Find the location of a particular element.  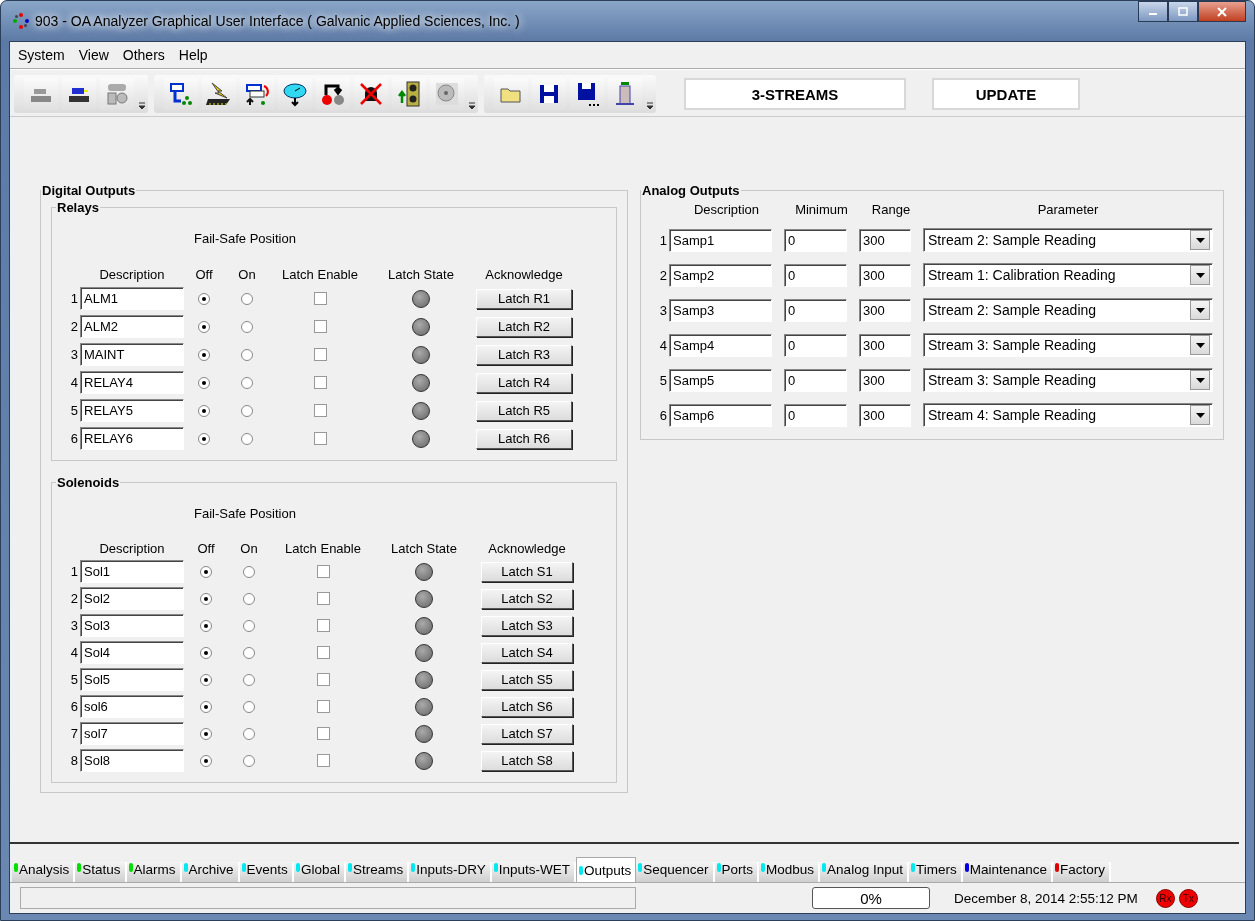

maximize-button is located at coordinates (1183, 11).